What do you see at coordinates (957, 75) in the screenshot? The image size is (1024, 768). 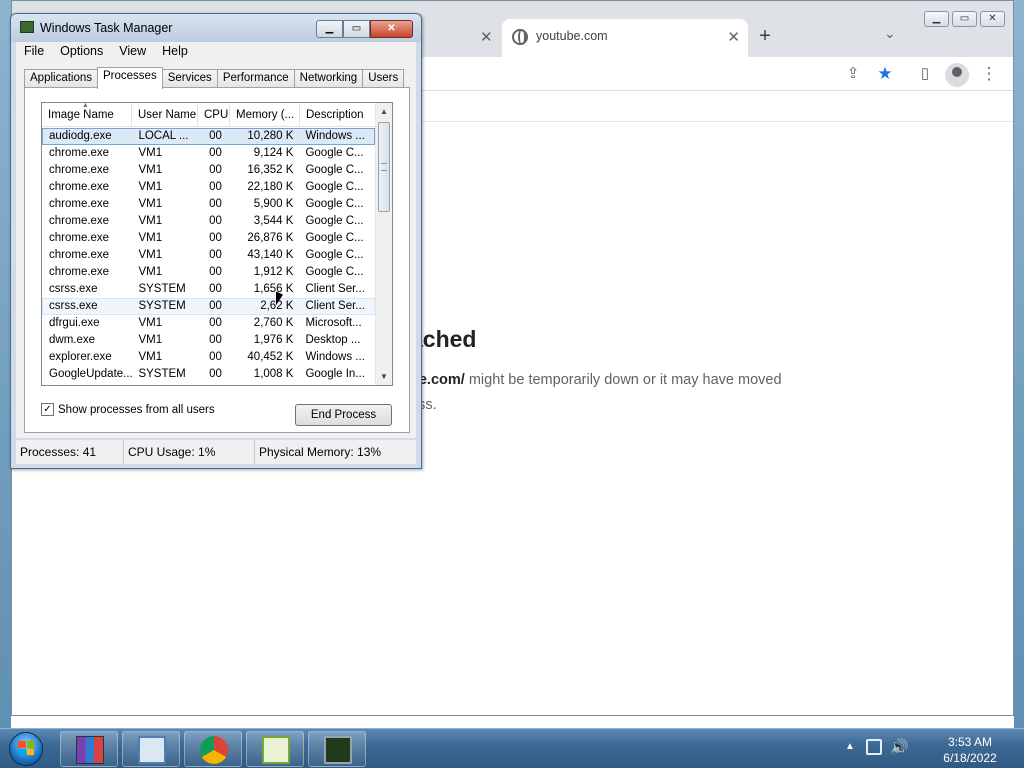 I see `profile-avatar-icon` at bounding box center [957, 75].